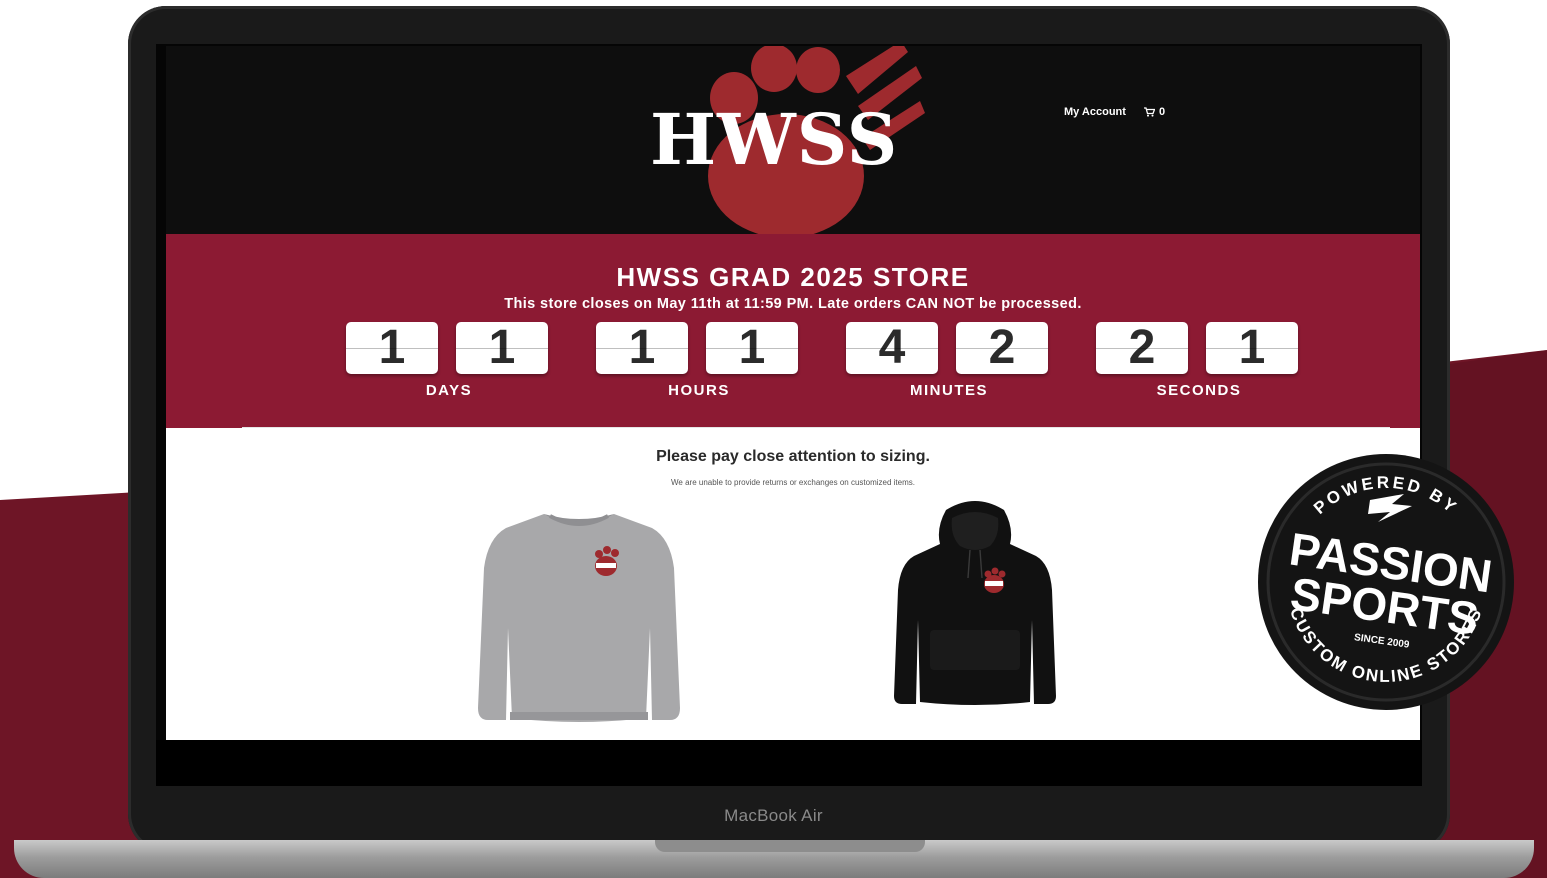 This screenshot has height=878, width=1547. I want to click on cart-count: 0, so click(1162, 112).